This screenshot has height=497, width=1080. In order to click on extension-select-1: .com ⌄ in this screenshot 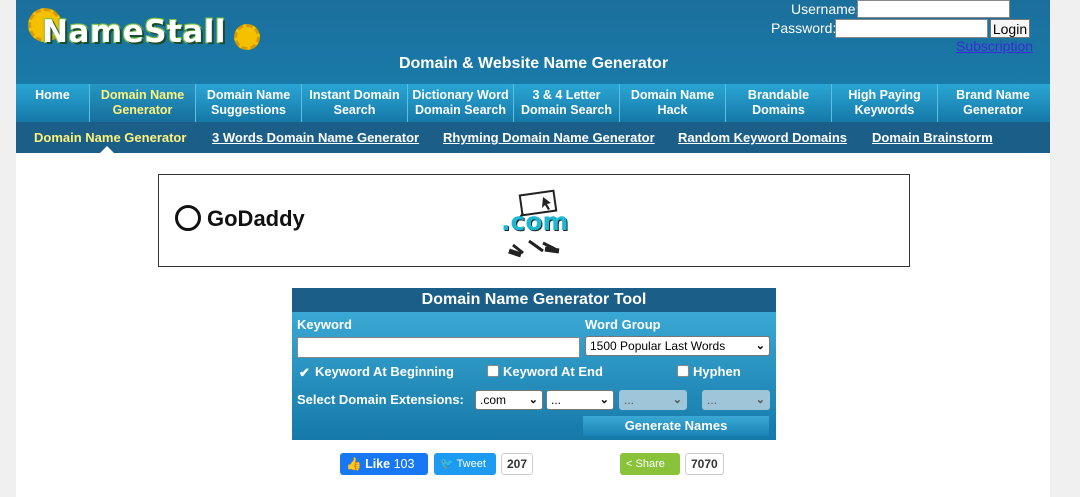, I will do `click(509, 400)`.